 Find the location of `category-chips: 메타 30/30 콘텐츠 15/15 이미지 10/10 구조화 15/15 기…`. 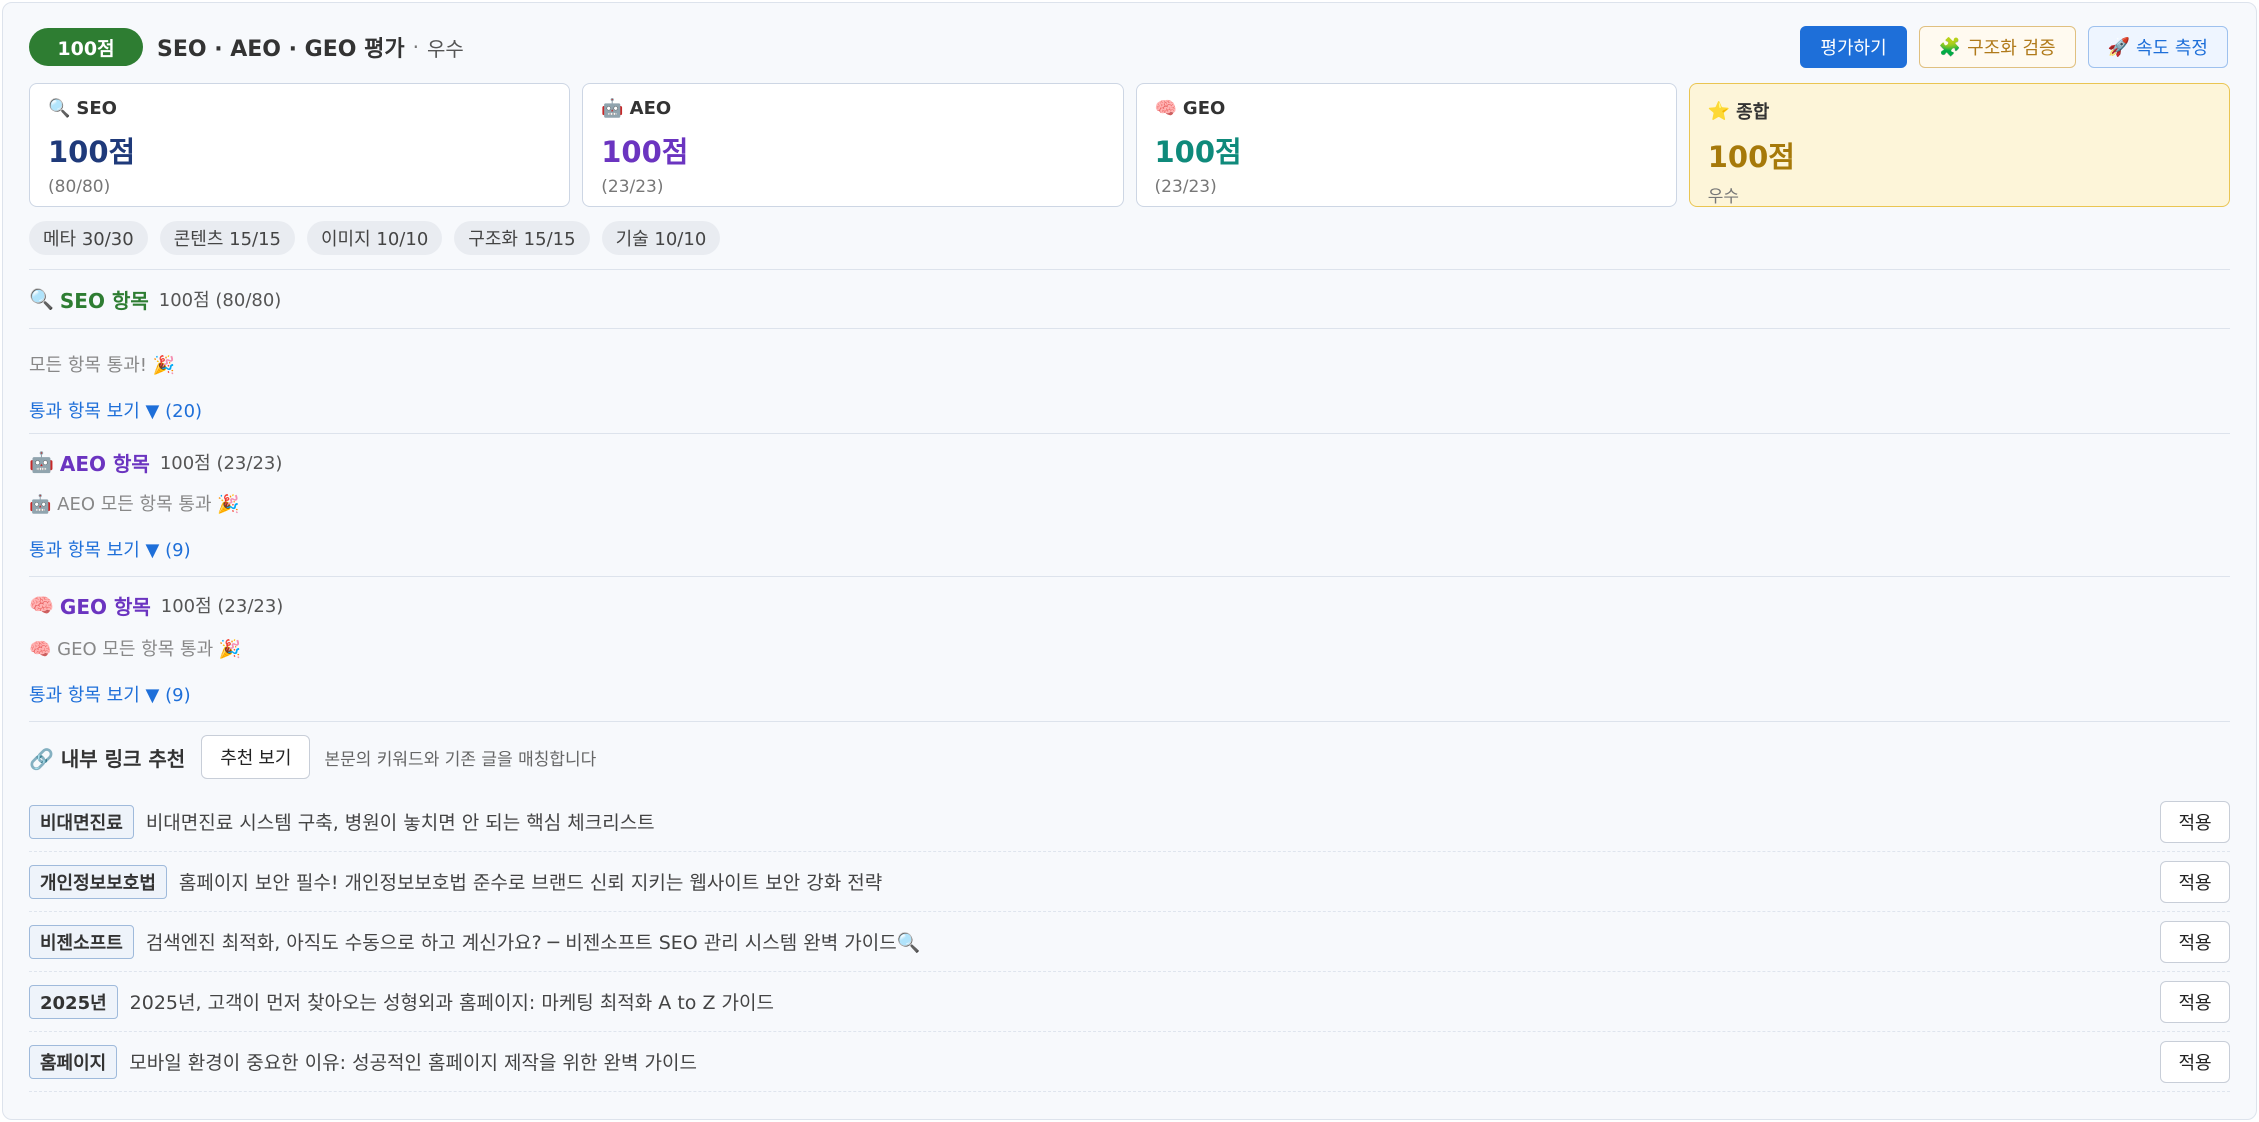

category-chips: 메타 30/30 콘텐츠 15/15 이미지 10/10 구조화 15/15 기… is located at coordinates (1129, 238).